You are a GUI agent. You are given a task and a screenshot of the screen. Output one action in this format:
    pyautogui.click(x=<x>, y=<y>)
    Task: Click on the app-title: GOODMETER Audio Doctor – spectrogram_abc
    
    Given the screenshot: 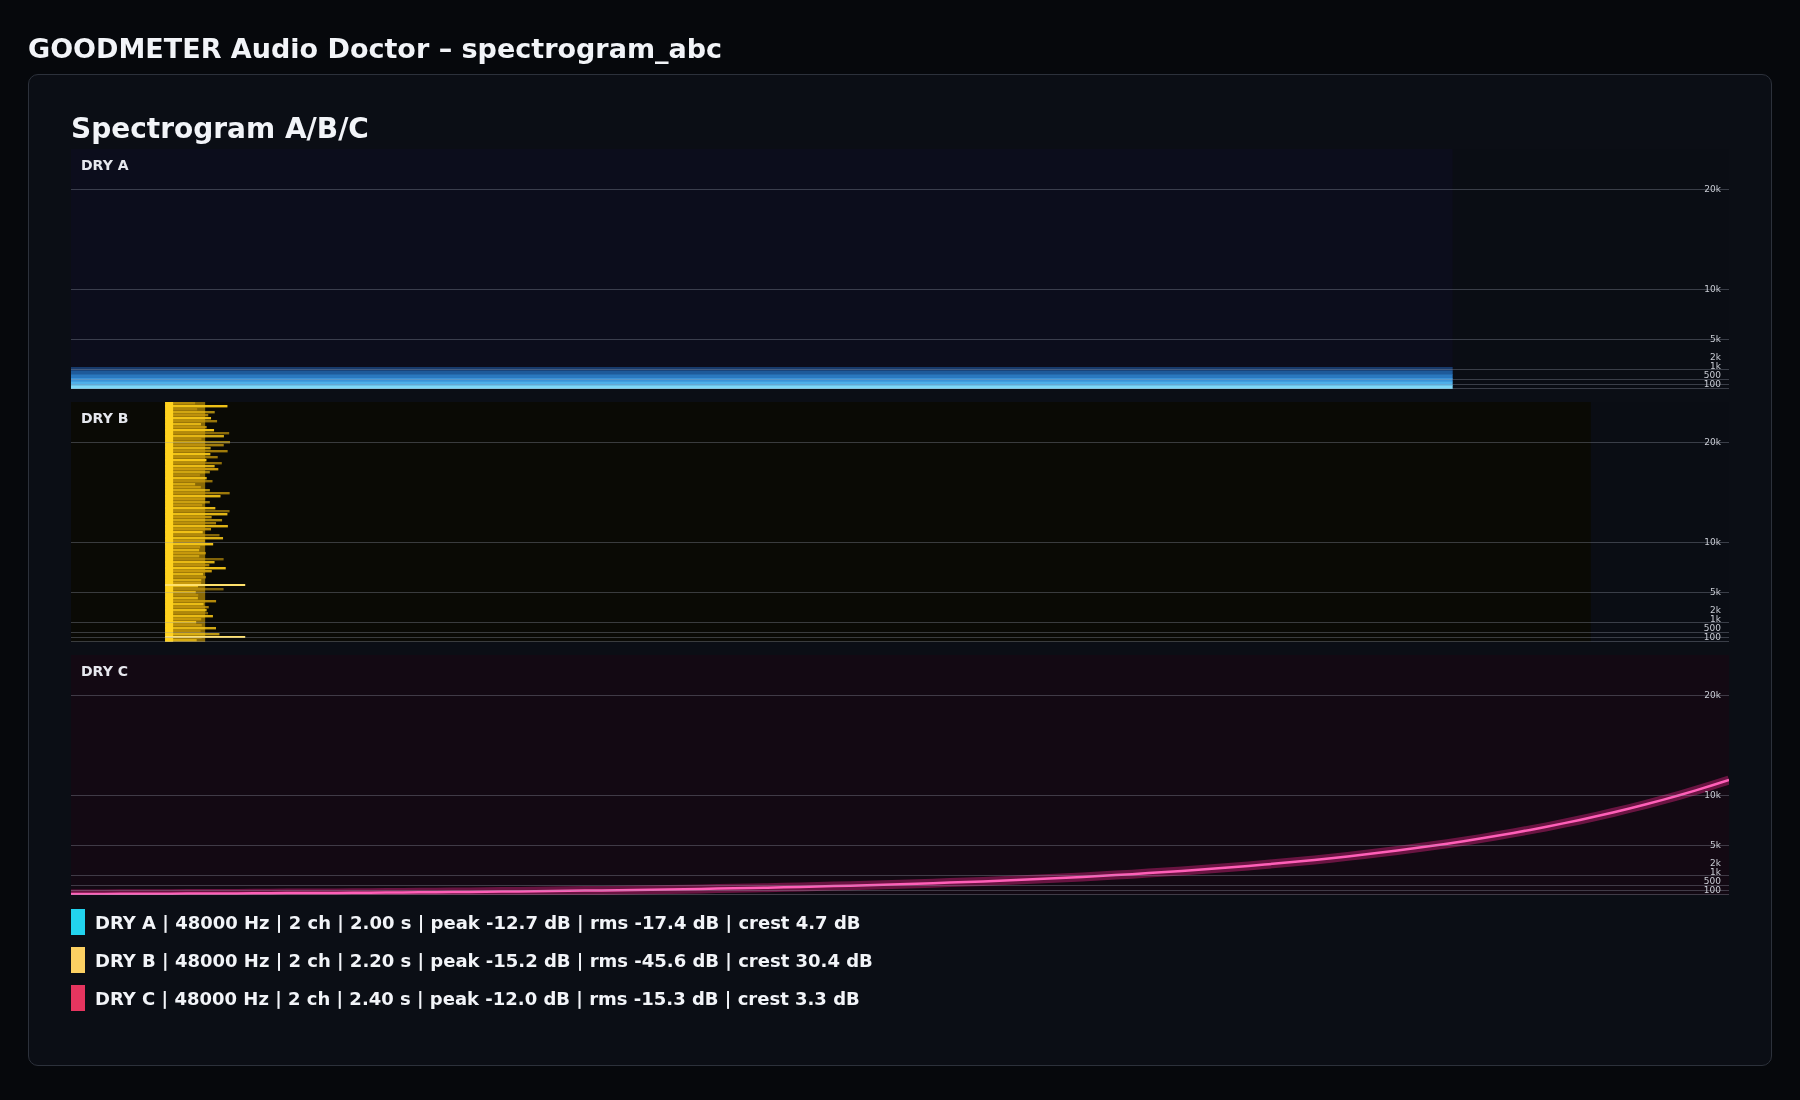 What is the action you would take?
    pyautogui.click(x=375, y=49)
    